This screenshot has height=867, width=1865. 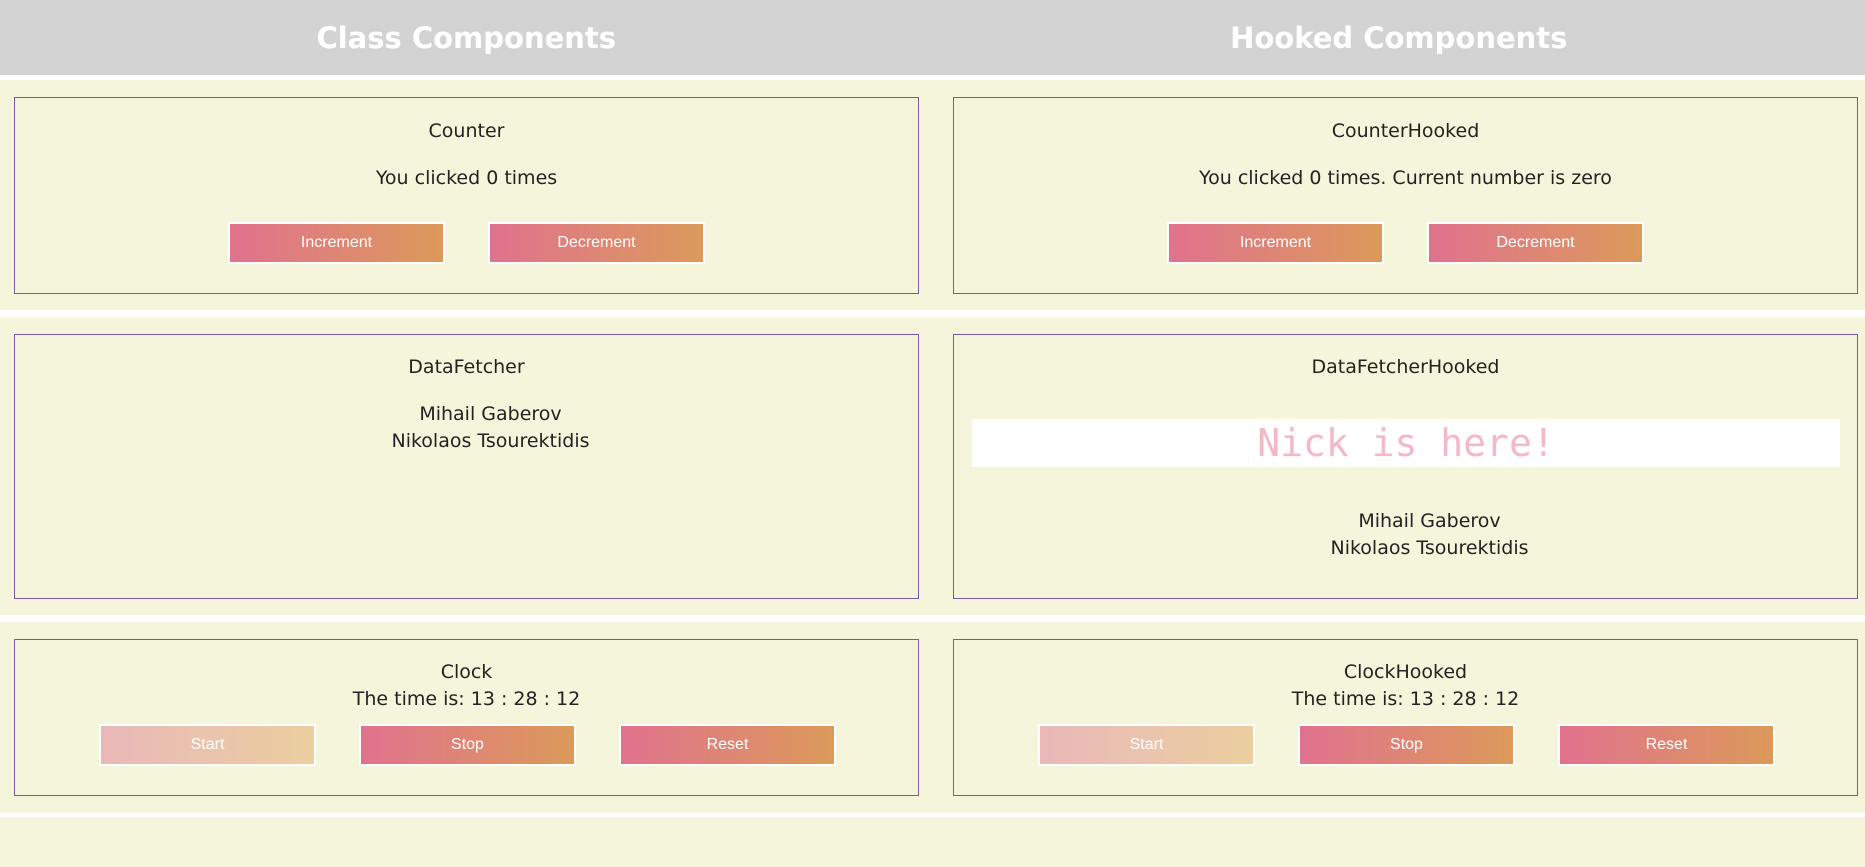 What do you see at coordinates (932, 37) in the screenshot?
I see `page-header: Class Components Hooked Components` at bounding box center [932, 37].